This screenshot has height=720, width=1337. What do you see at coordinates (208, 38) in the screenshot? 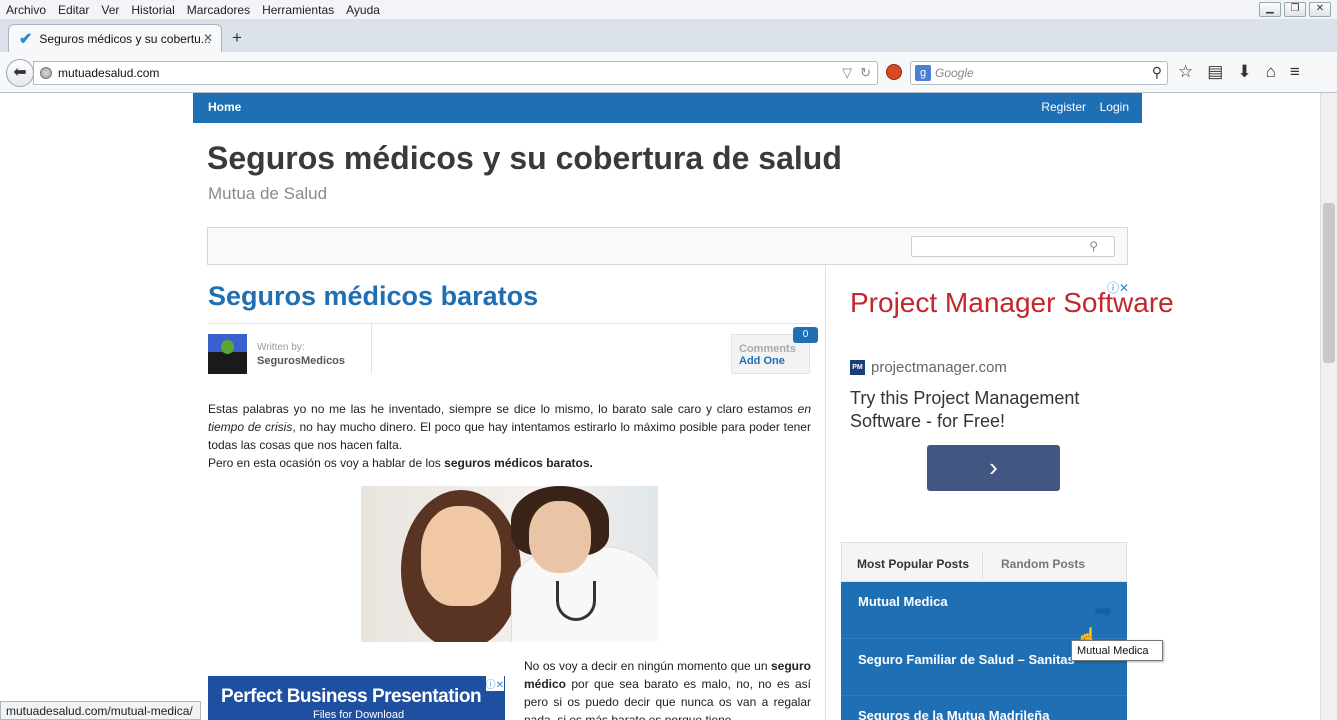
I see `tab-close-icon: ✕` at bounding box center [208, 38].